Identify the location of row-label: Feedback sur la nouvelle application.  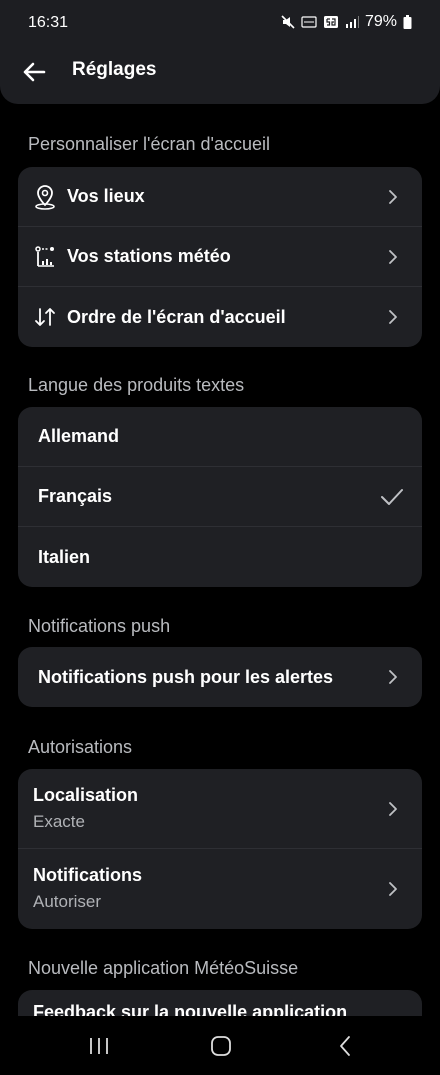
(190, 1009).